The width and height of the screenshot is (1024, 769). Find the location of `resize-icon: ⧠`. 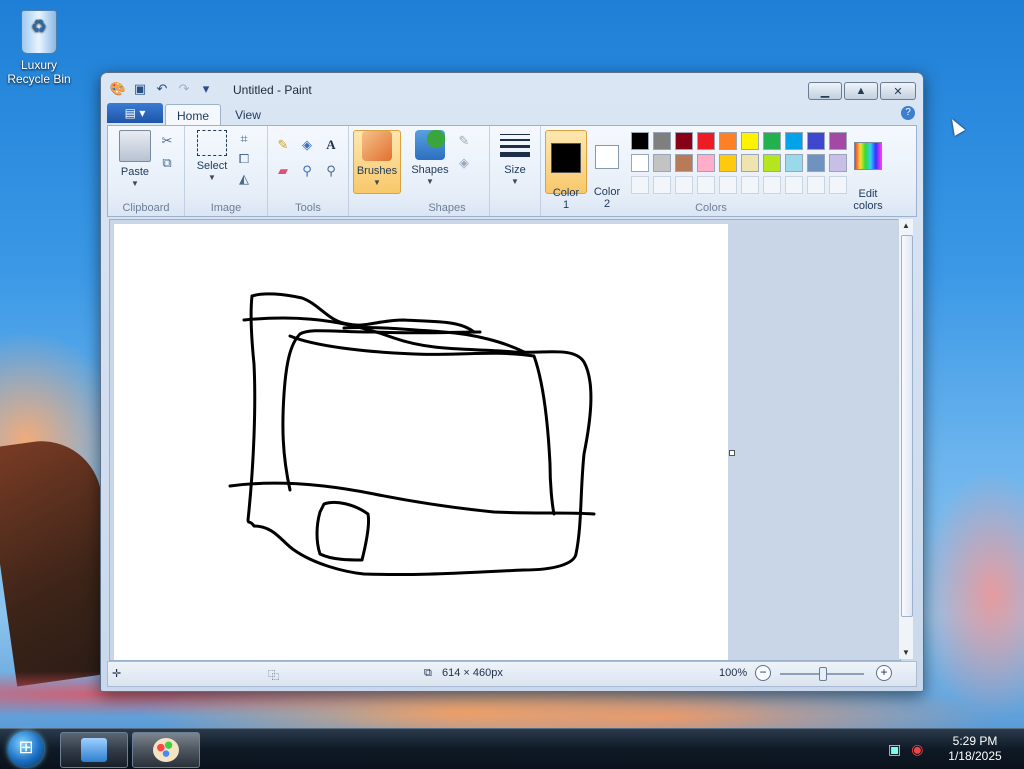

resize-icon: ⧠ is located at coordinates (244, 159).